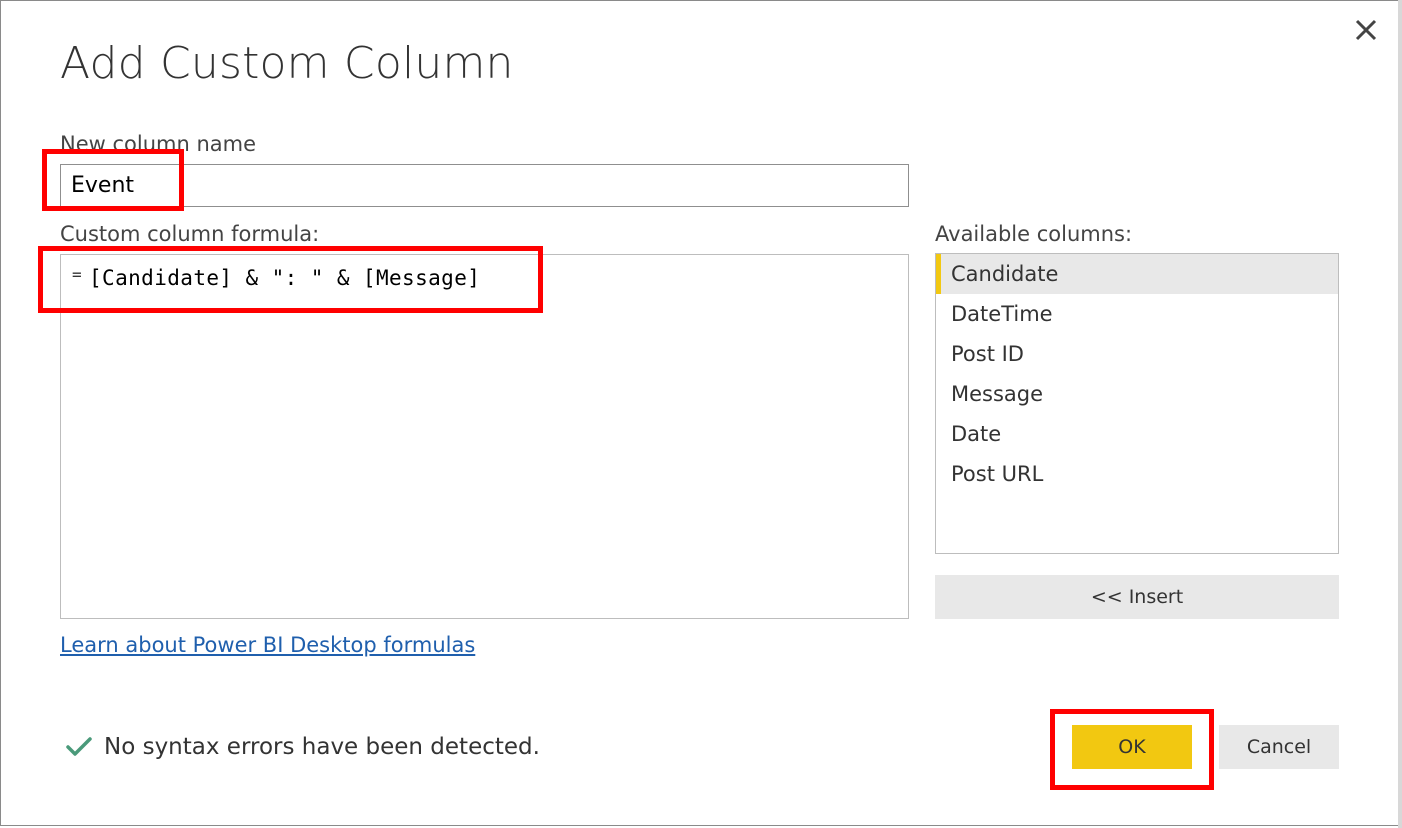 The width and height of the screenshot is (1402, 828). Describe the element at coordinates (1137, 434) in the screenshot. I see `column-item-date: Date` at that location.